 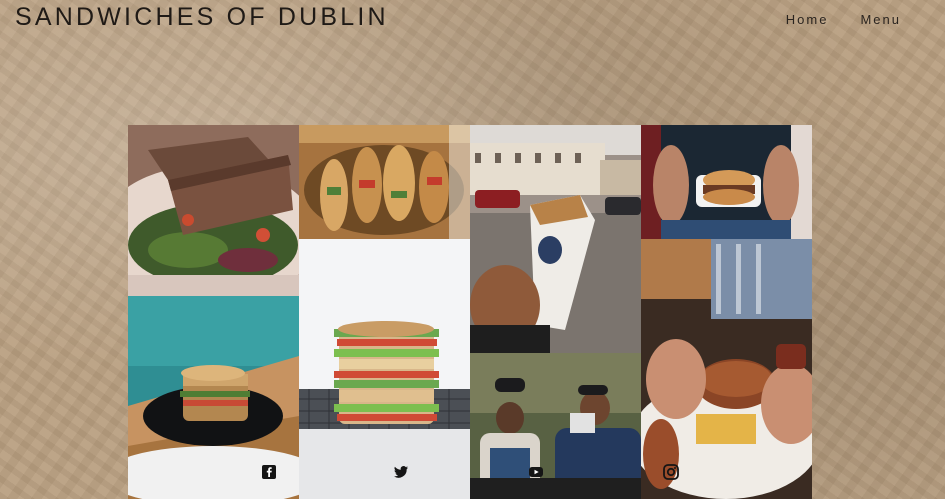 I want to click on nav-home-link: Home, so click(x=807, y=19).